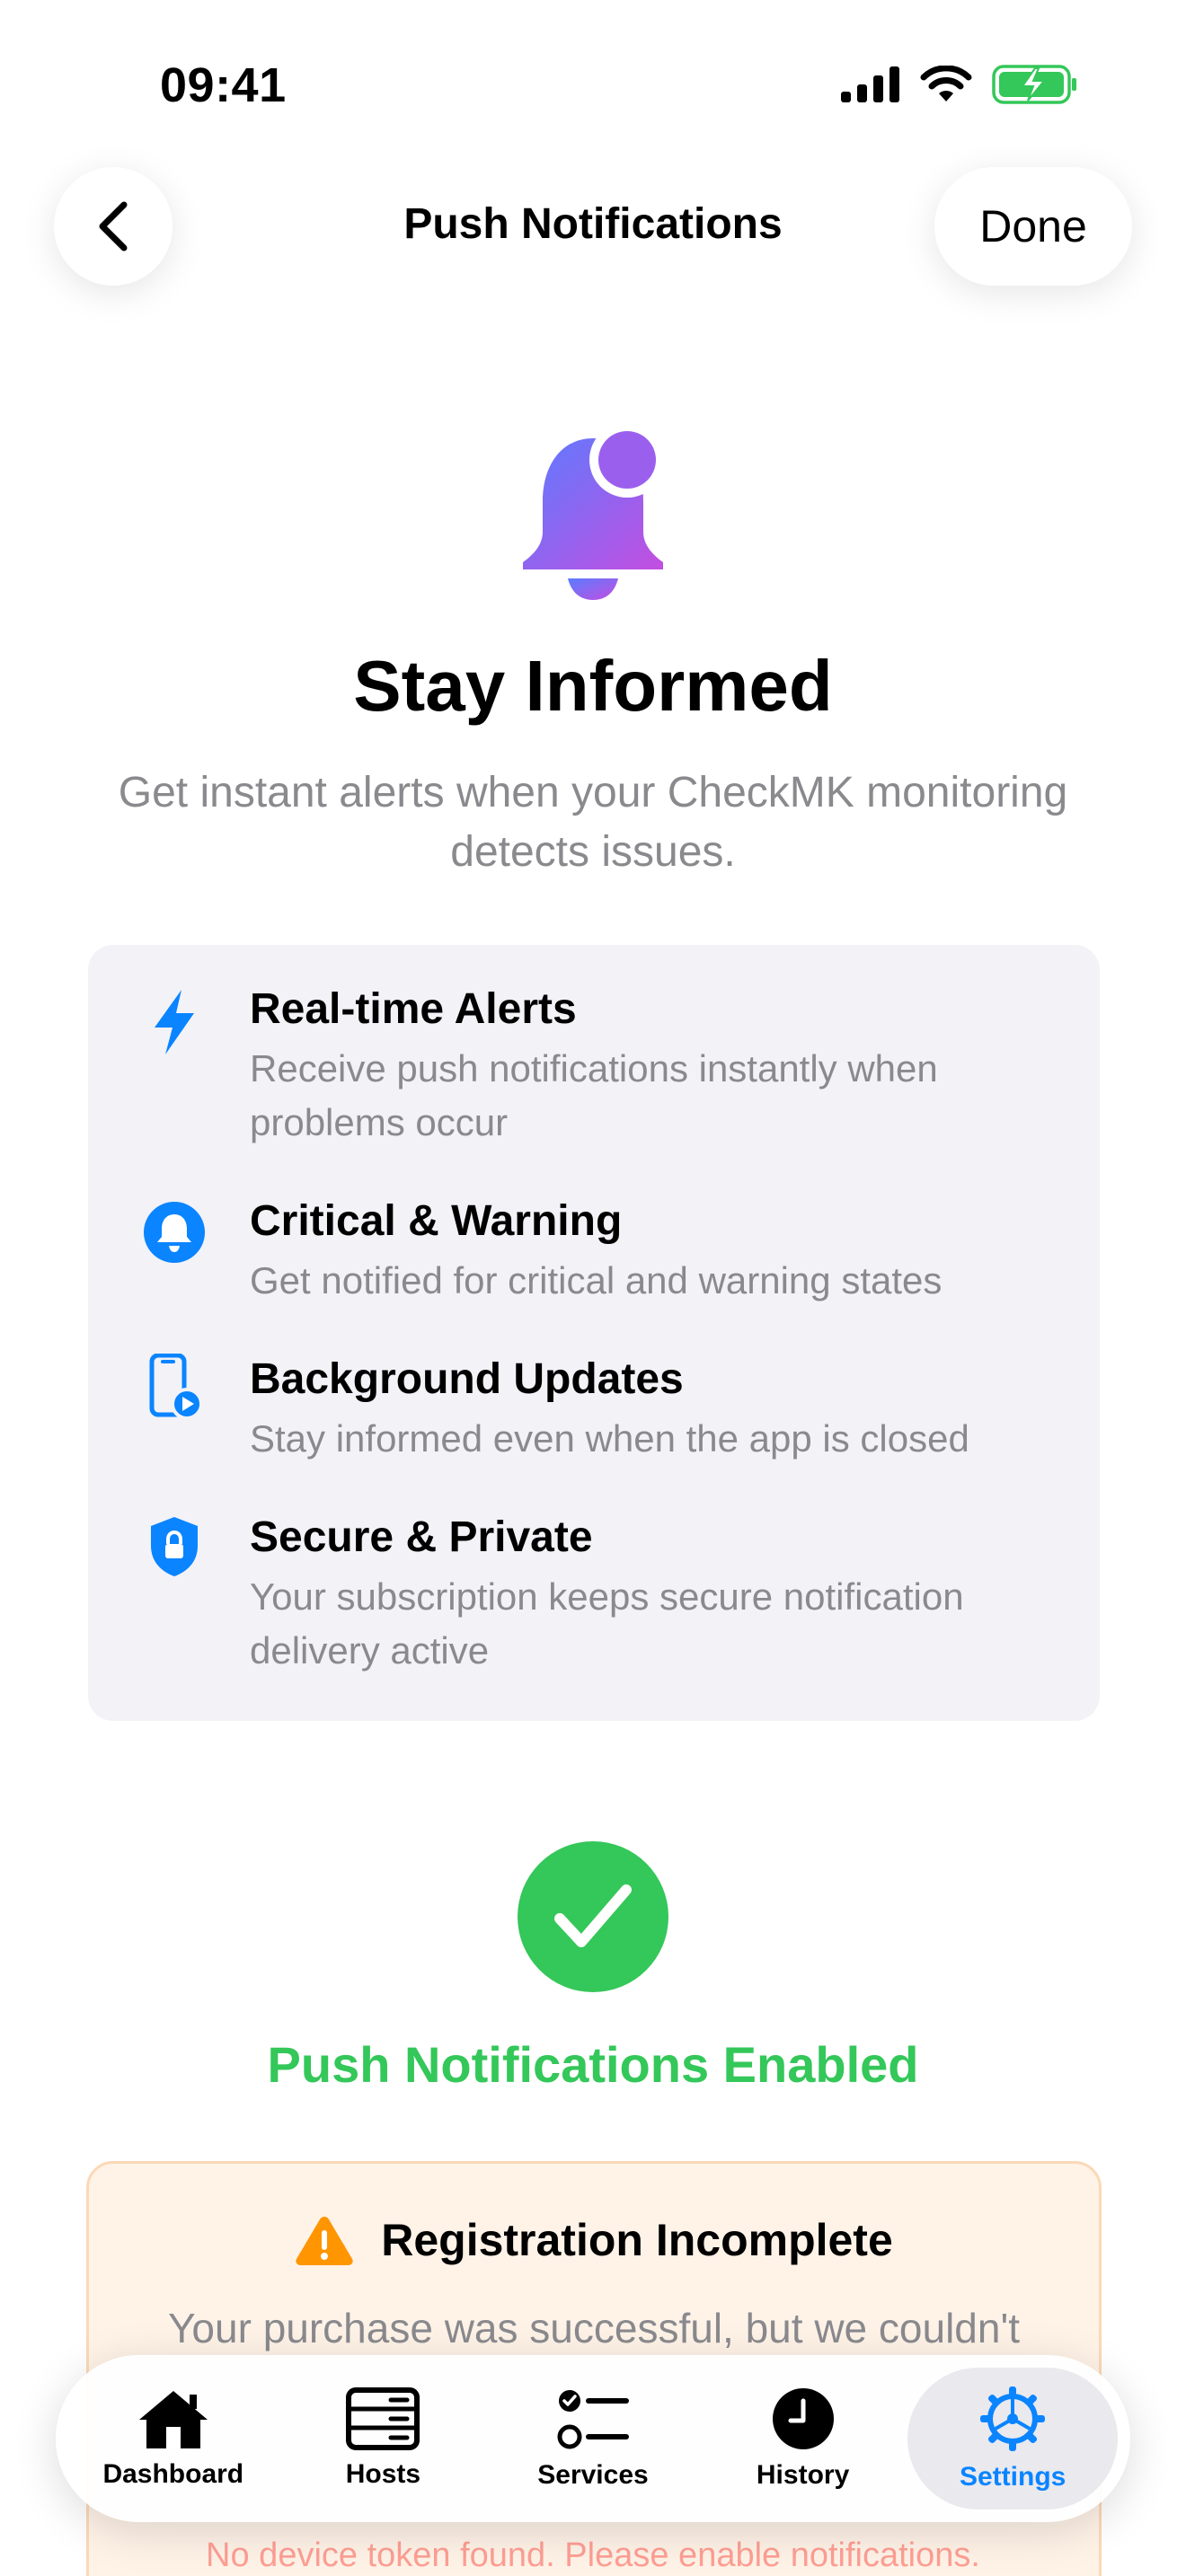 This screenshot has height=2576, width=1186. I want to click on feature-title: Critical & Warning, so click(436, 1221).